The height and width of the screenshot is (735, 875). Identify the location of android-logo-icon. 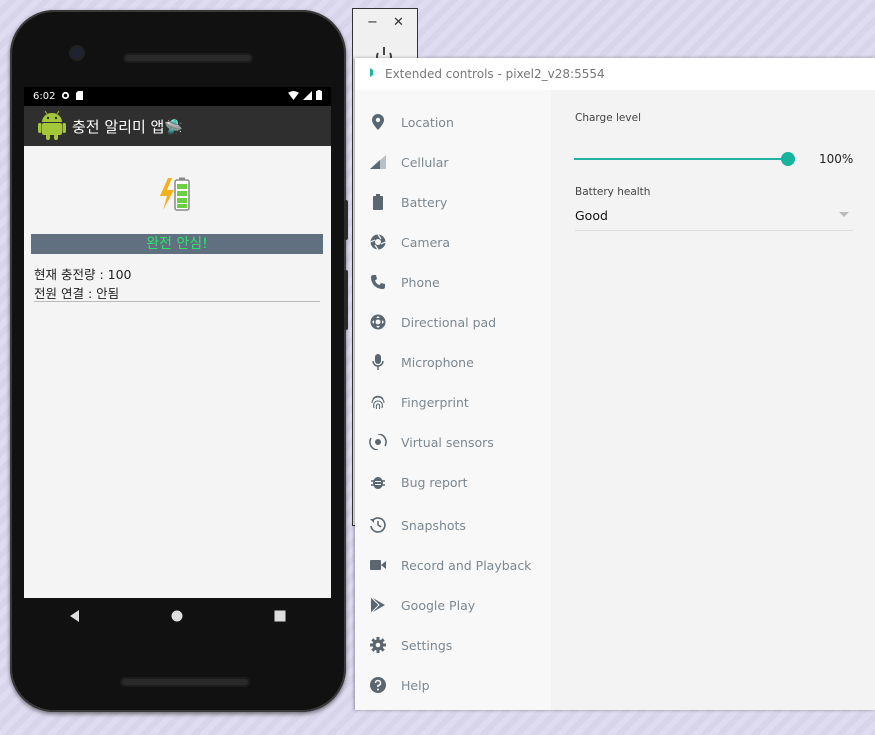
(52, 126).